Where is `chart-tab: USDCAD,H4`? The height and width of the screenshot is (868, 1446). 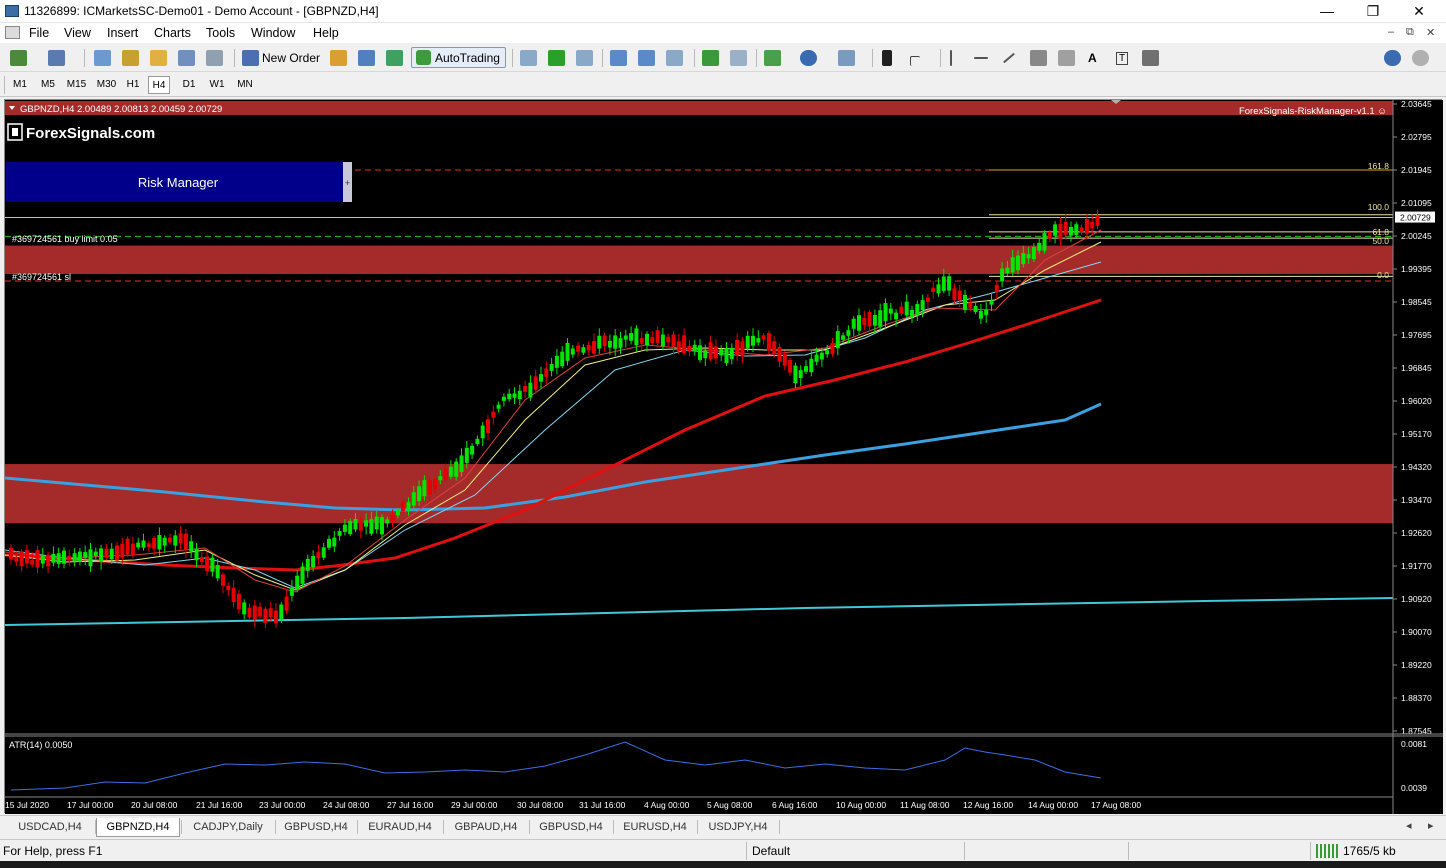
chart-tab: USDCAD,H4 is located at coordinates (50, 827).